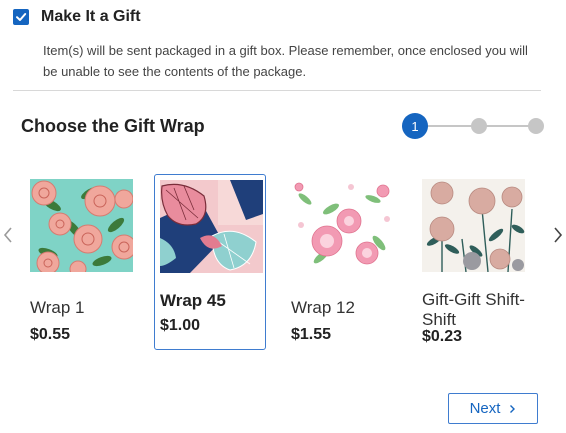  I want to click on step-2-indicator, so click(479, 126).